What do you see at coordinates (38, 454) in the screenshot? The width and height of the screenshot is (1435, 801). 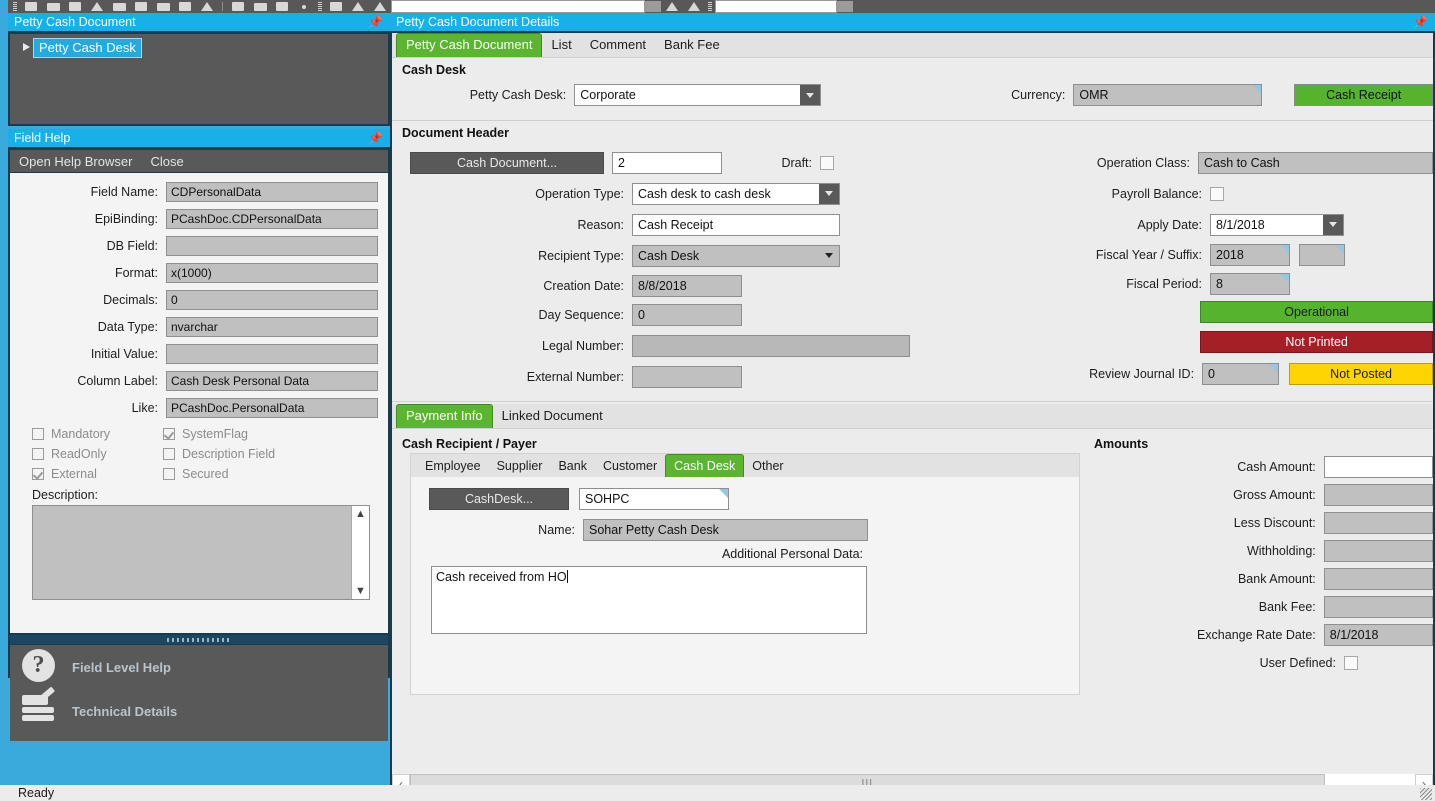 I see `readonly-checkbox` at bounding box center [38, 454].